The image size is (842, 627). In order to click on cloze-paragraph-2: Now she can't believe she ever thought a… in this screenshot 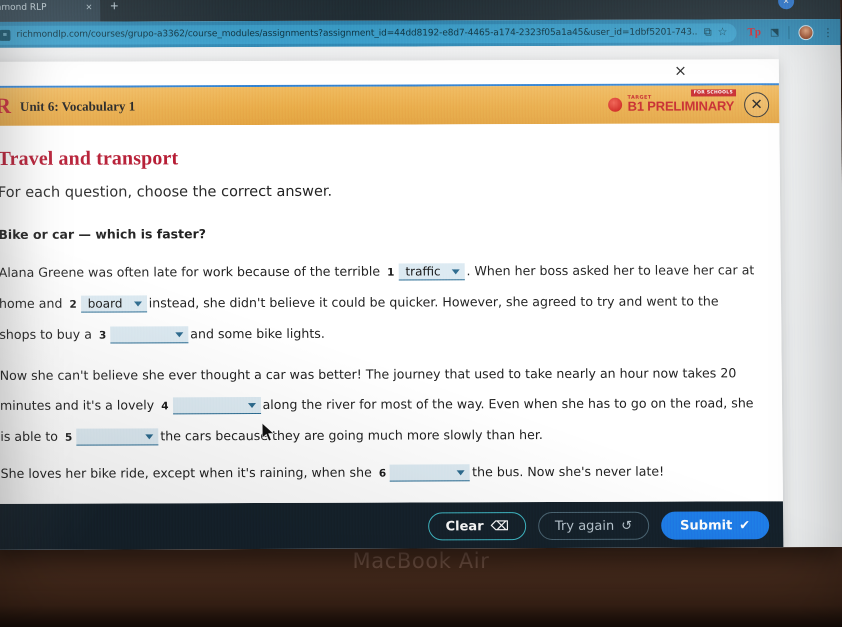, I will do `click(379, 405)`.